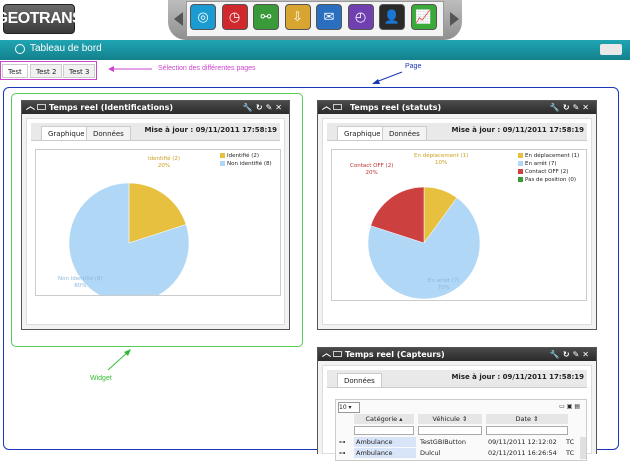 The height and width of the screenshot is (461, 630). I want to click on col-header-date: Date ⇕, so click(527, 419).